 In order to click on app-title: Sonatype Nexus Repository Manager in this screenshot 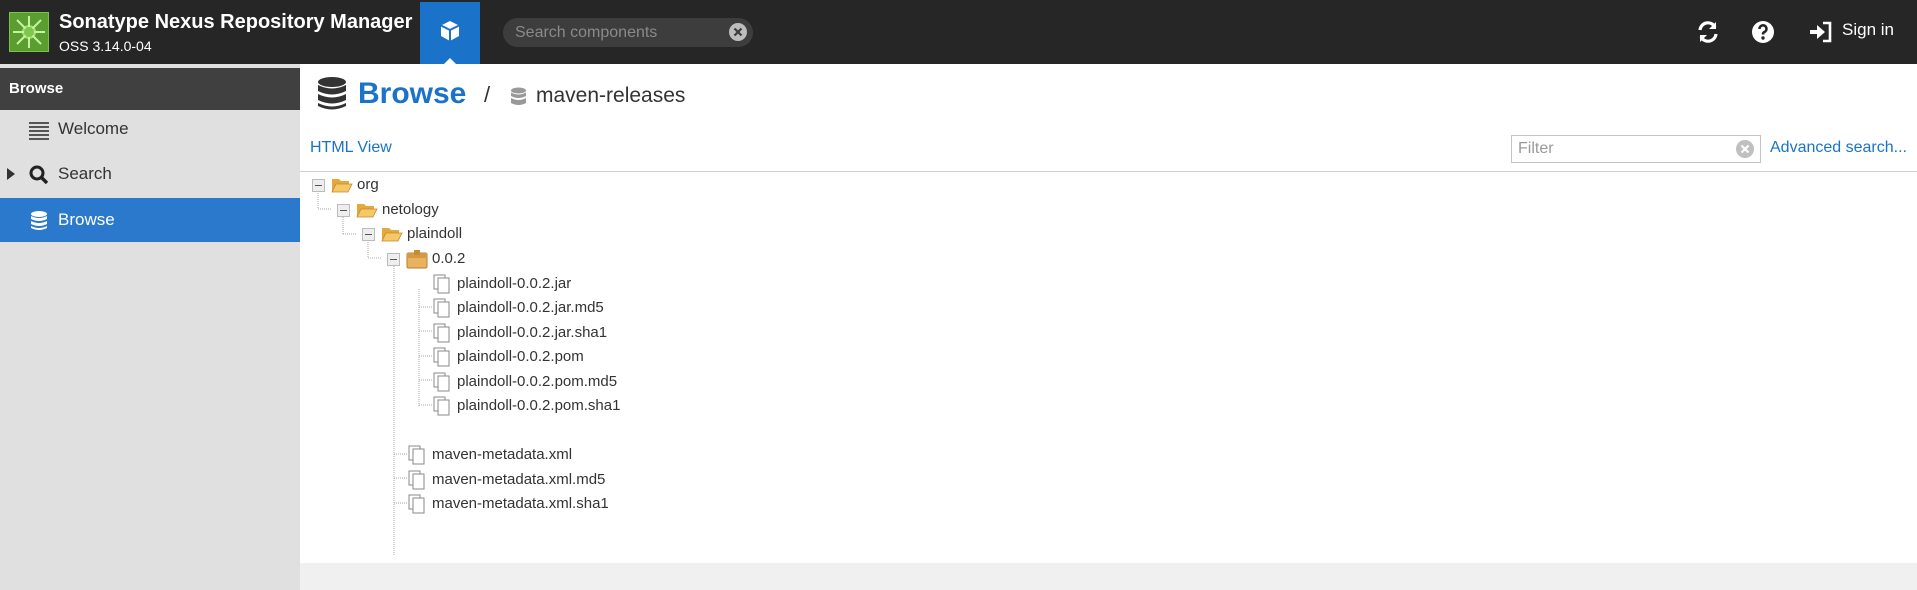, I will do `click(236, 22)`.